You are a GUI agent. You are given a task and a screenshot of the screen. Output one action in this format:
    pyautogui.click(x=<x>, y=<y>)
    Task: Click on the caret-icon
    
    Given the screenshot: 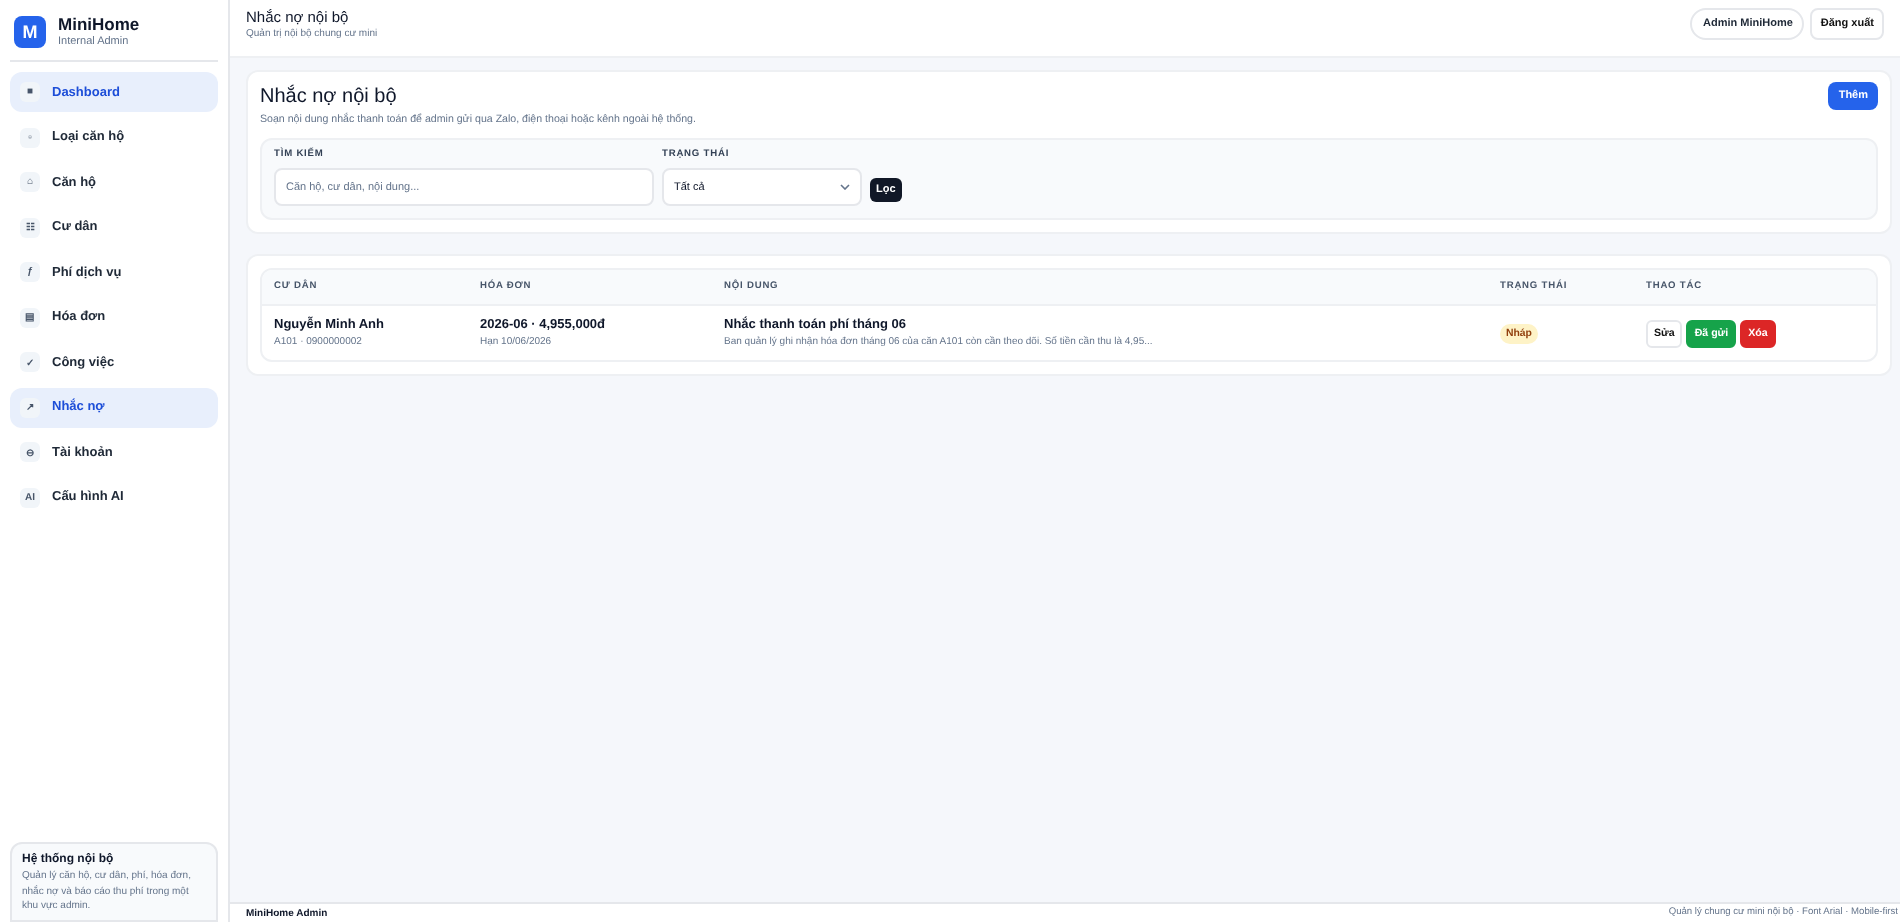 What is the action you would take?
    pyautogui.click(x=845, y=187)
    